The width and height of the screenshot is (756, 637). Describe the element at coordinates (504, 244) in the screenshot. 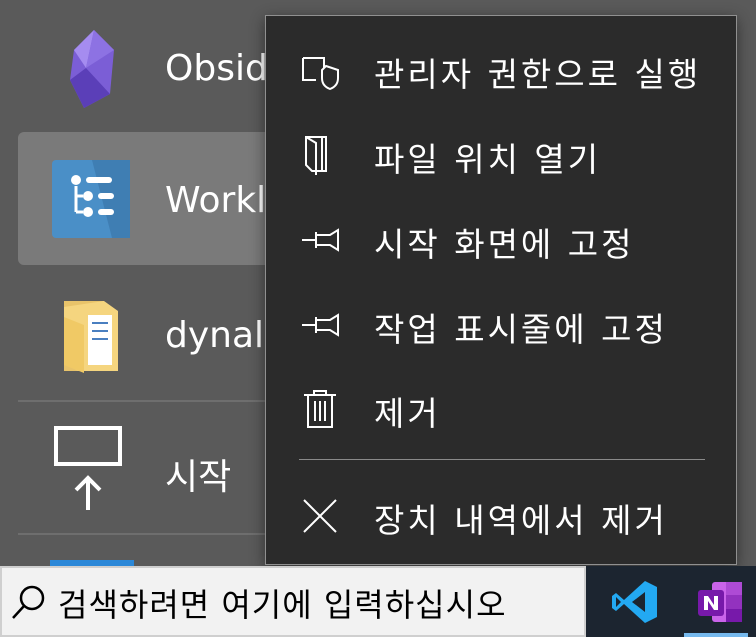

I see `menu-item-label: 시작 화면에 고정` at that location.